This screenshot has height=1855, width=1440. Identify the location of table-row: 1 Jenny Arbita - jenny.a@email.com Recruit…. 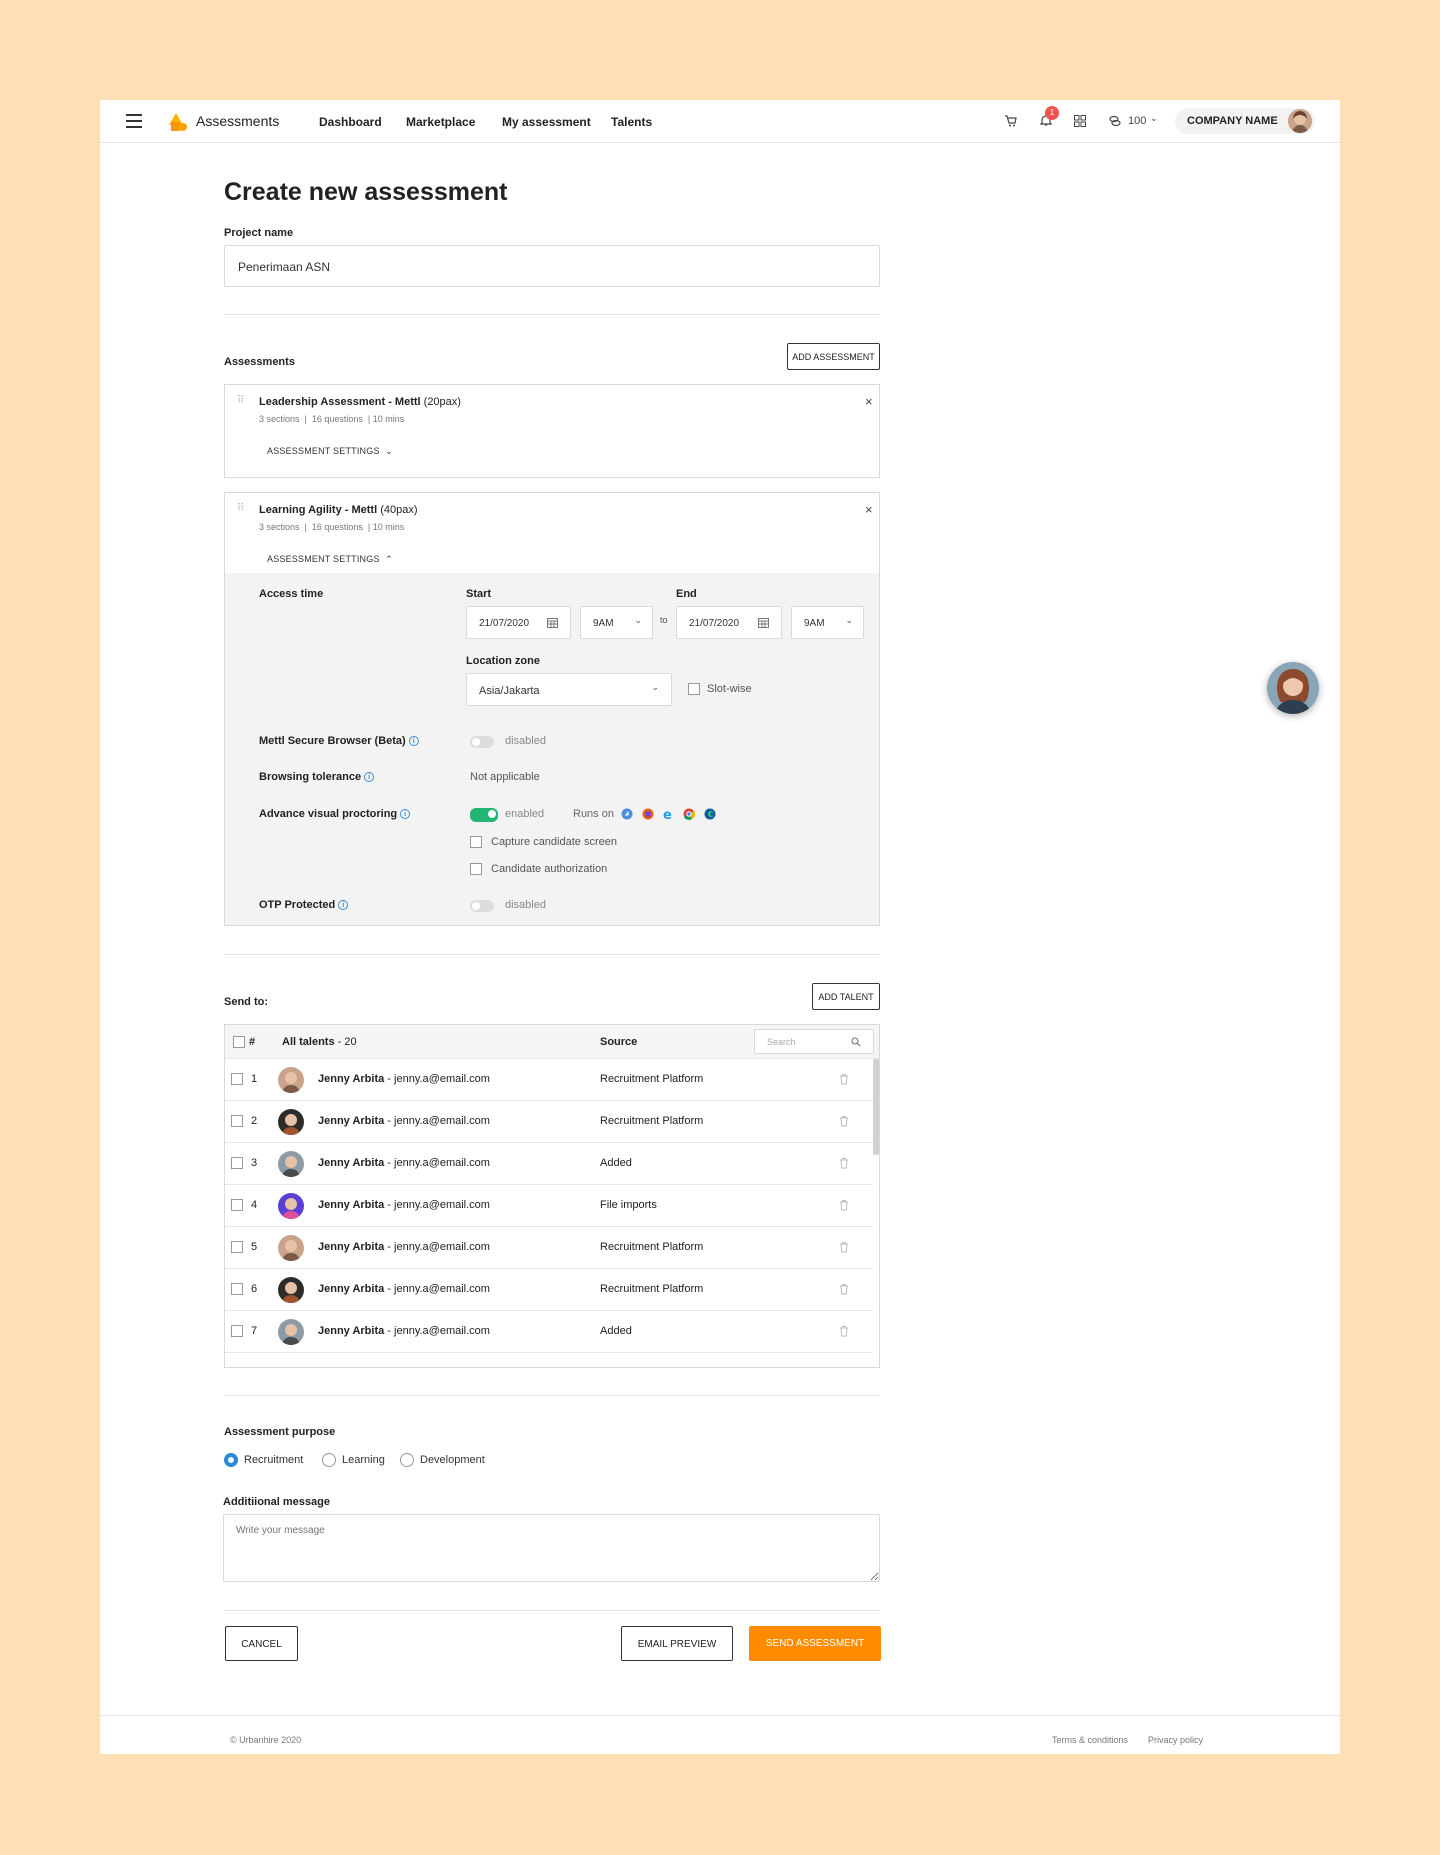
(549, 1080).